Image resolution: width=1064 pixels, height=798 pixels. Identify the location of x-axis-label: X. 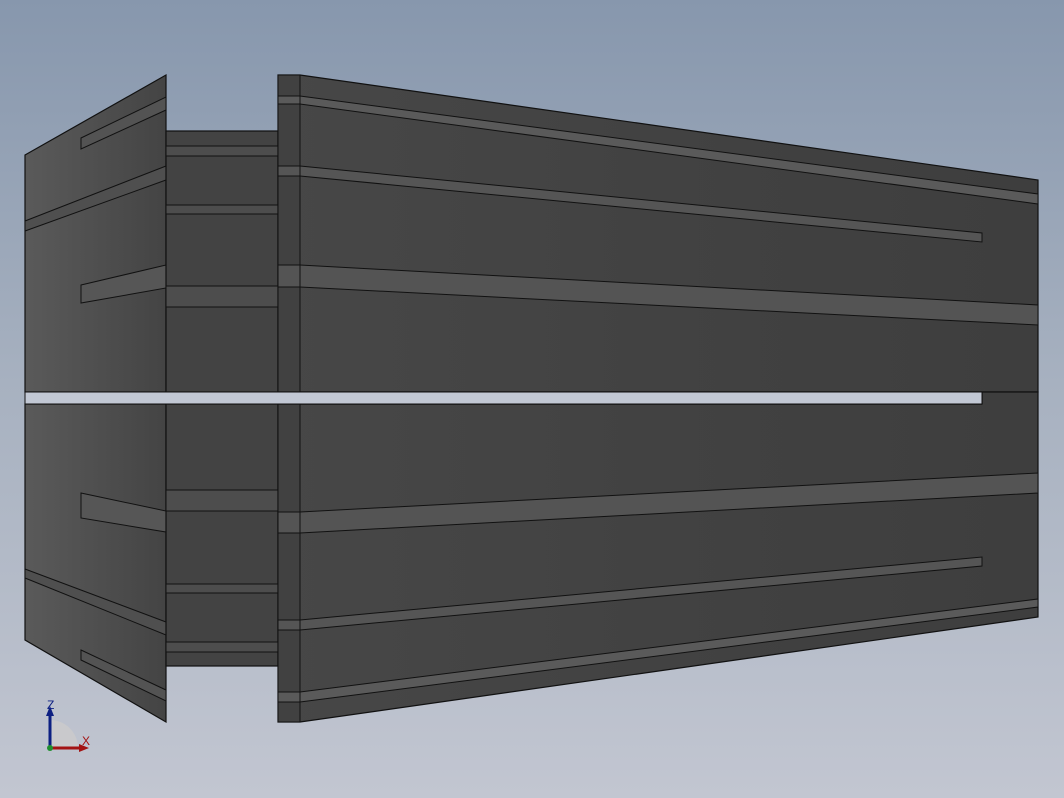
(86, 741).